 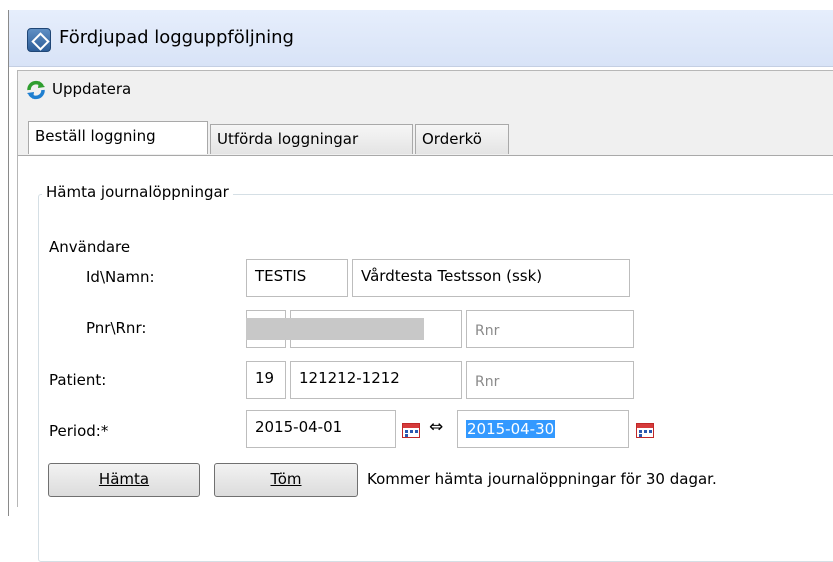 What do you see at coordinates (376, 380) in the screenshot?
I see `patient-pnr-field: 121212-1212` at bounding box center [376, 380].